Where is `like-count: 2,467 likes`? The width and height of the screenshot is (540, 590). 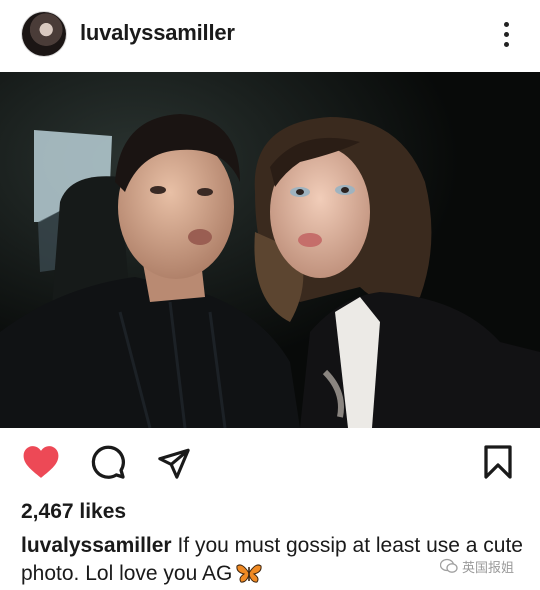
like-count: 2,467 likes is located at coordinates (73, 512).